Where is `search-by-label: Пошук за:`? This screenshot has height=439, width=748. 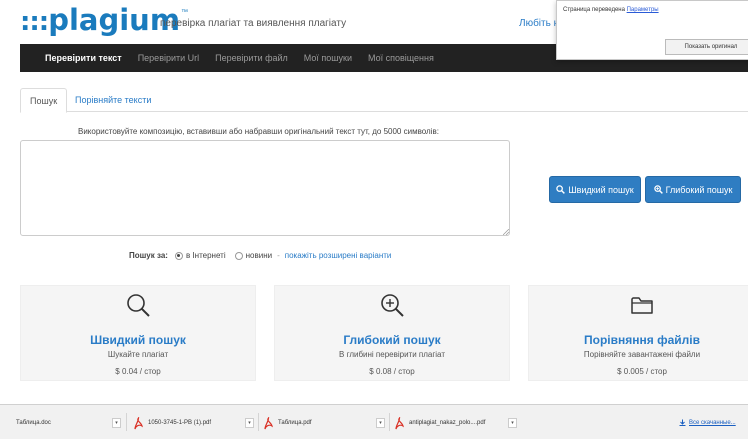
search-by-label: Пошук за: is located at coordinates (148, 255).